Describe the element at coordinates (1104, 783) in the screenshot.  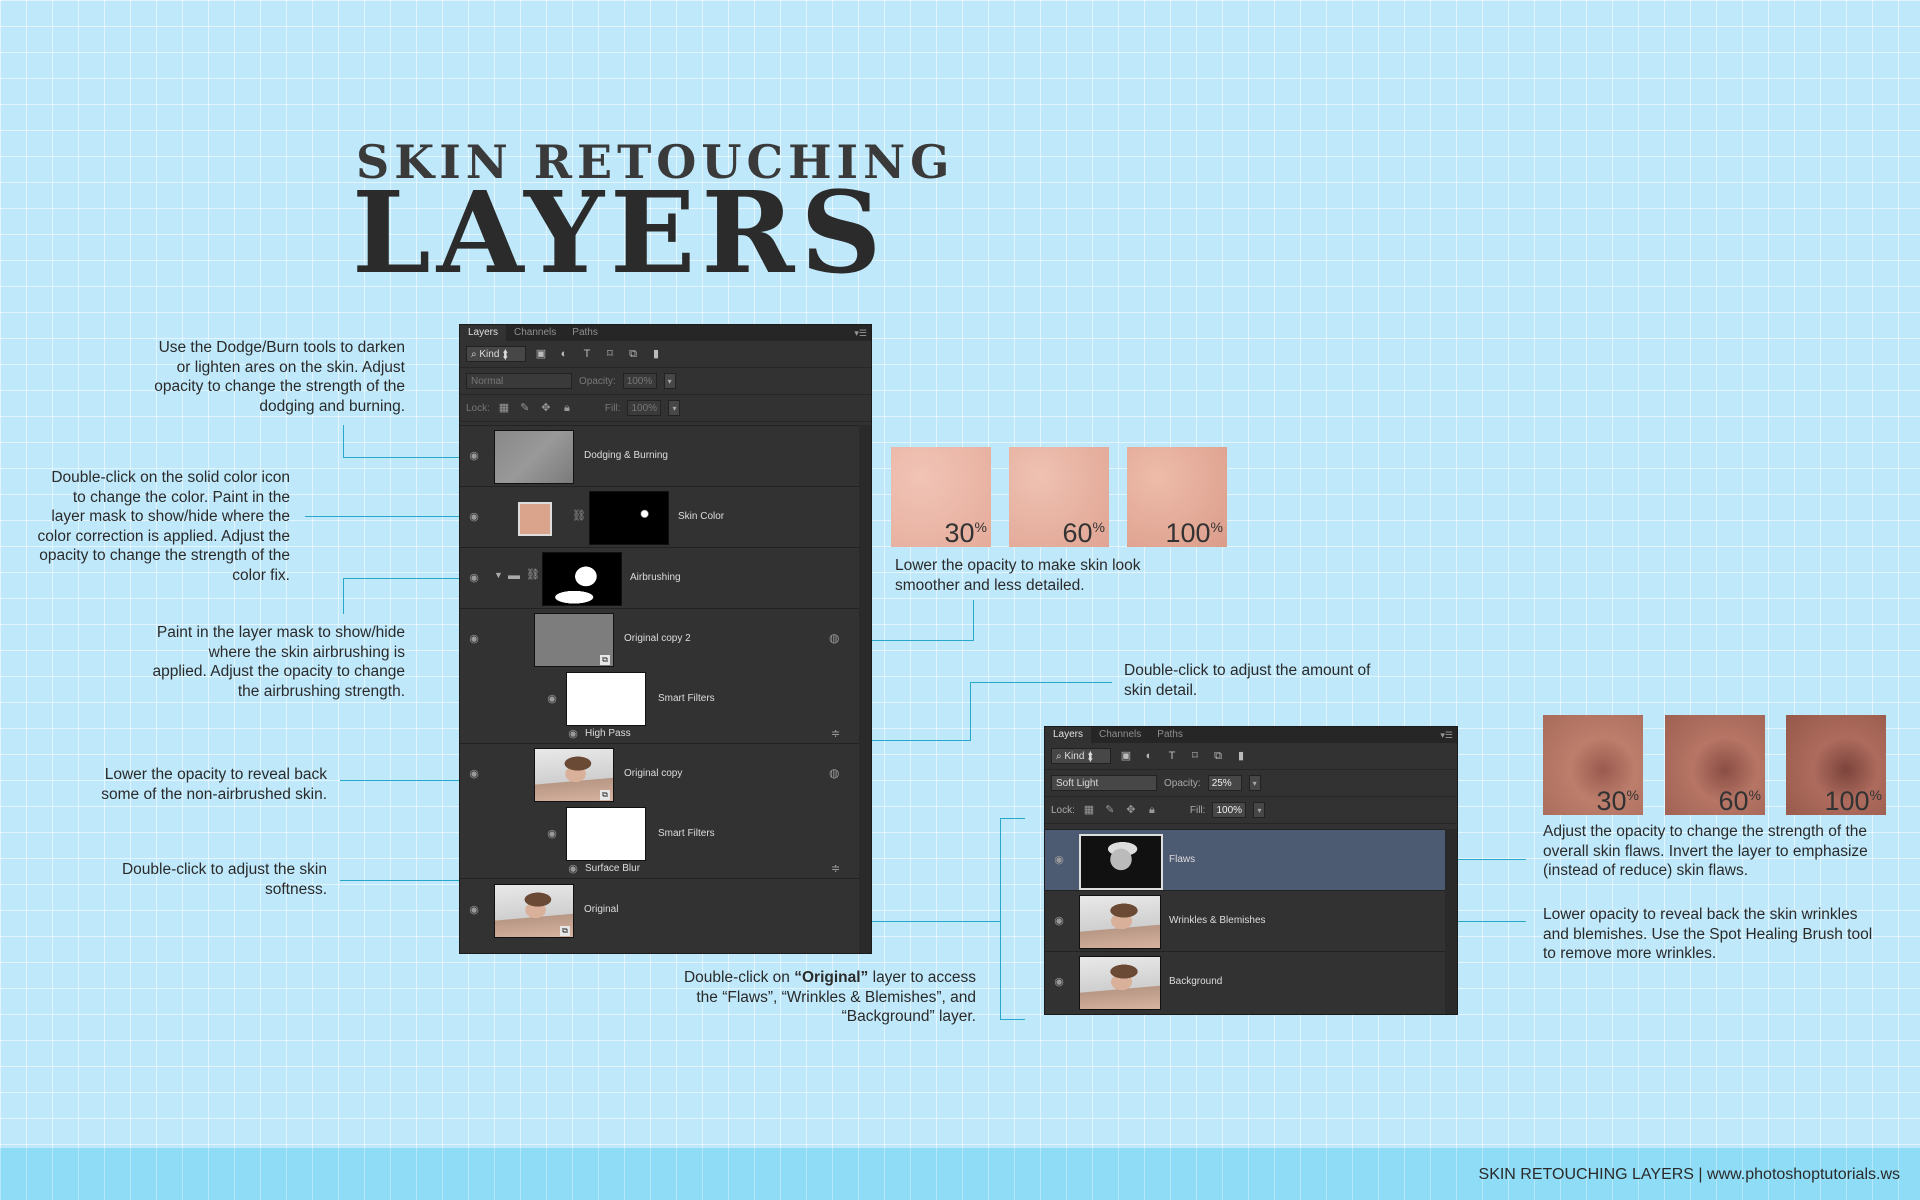
I see `blend-mode-select: Soft Light` at that location.